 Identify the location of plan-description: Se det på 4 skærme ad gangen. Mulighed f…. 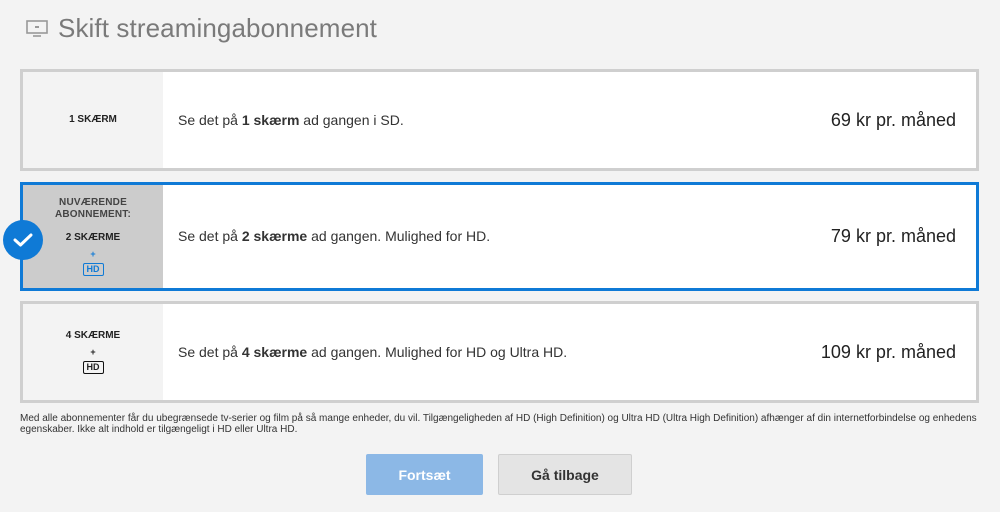
(492, 352).